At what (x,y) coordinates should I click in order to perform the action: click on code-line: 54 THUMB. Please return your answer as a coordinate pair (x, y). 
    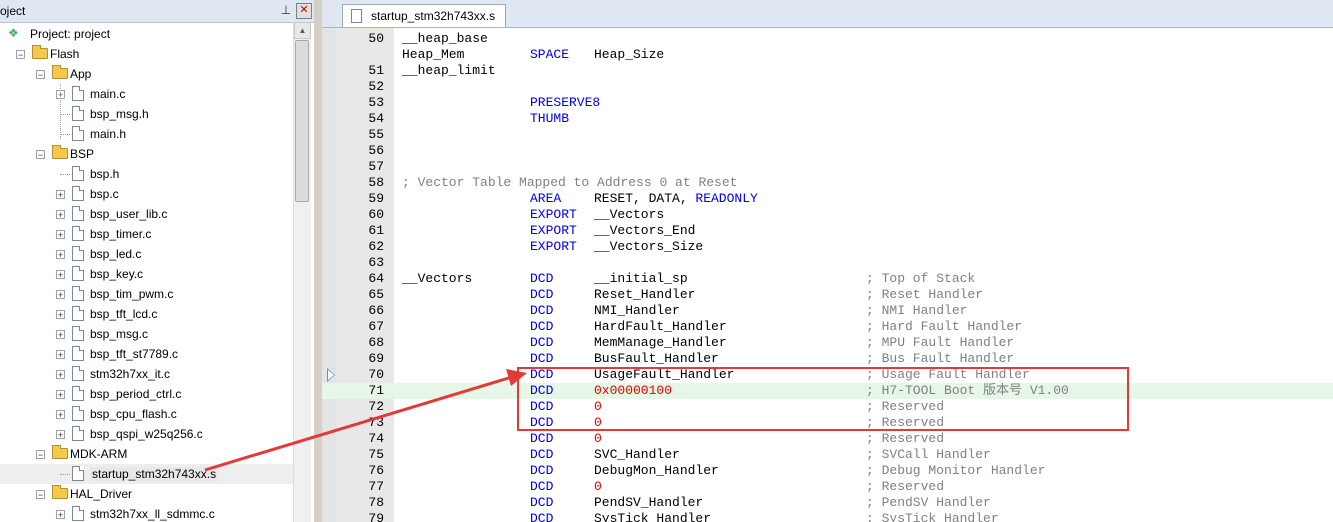
    Looking at the image, I should click on (827, 119).